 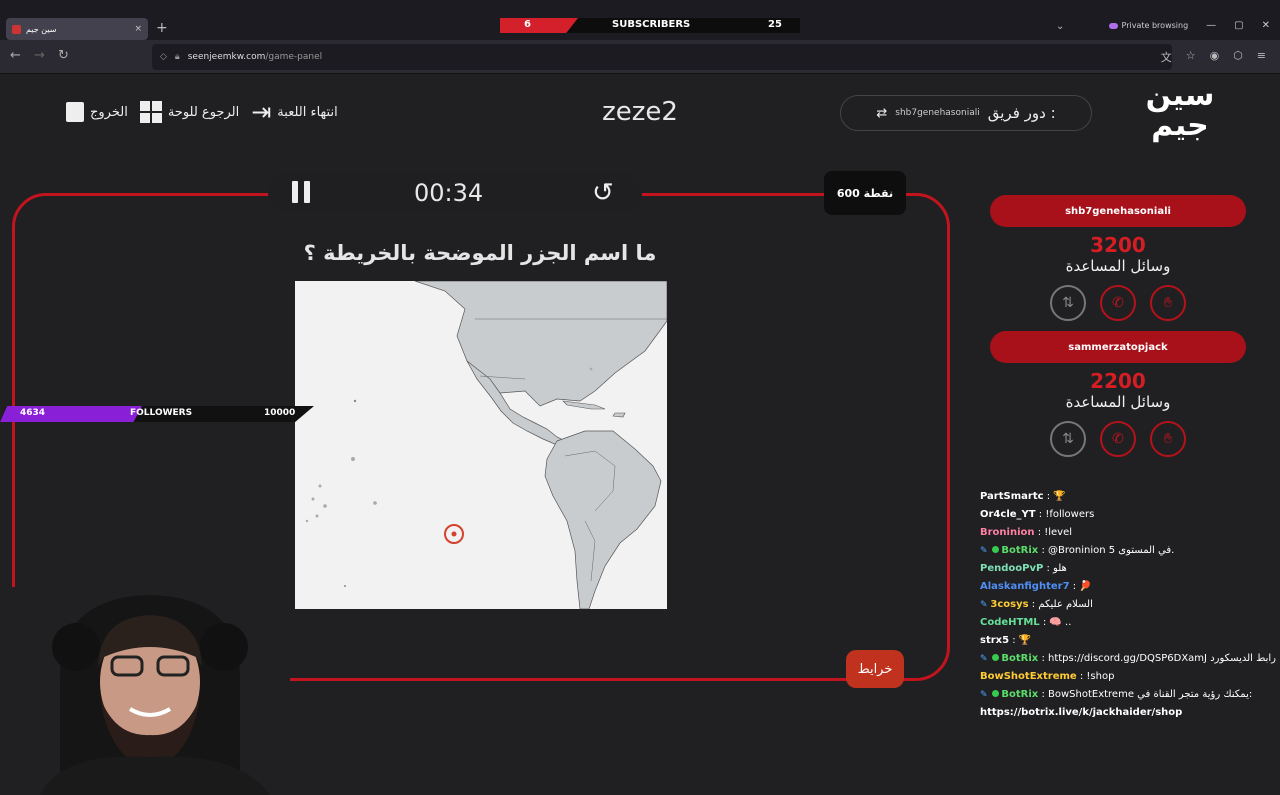 What do you see at coordinates (1180, 125) in the screenshot?
I see `logo-line-2: جيم` at bounding box center [1180, 125].